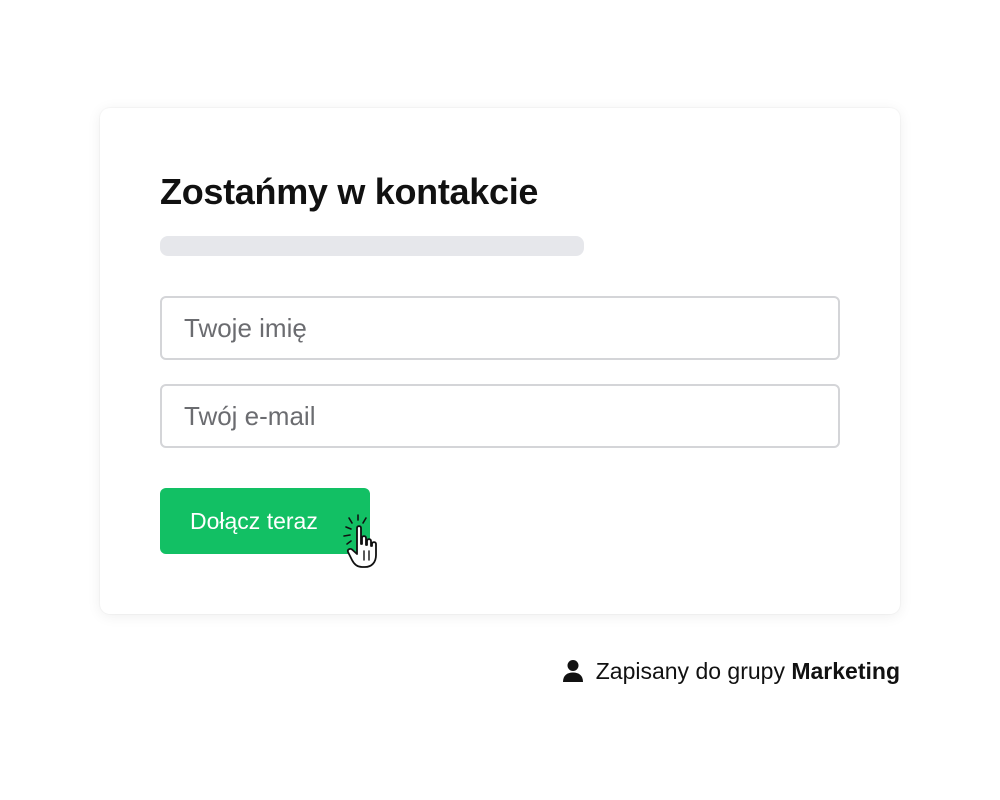 The image size is (1000, 800). What do you see at coordinates (265, 521) in the screenshot?
I see `join-button: Dołącz teraz` at bounding box center [265, 521].